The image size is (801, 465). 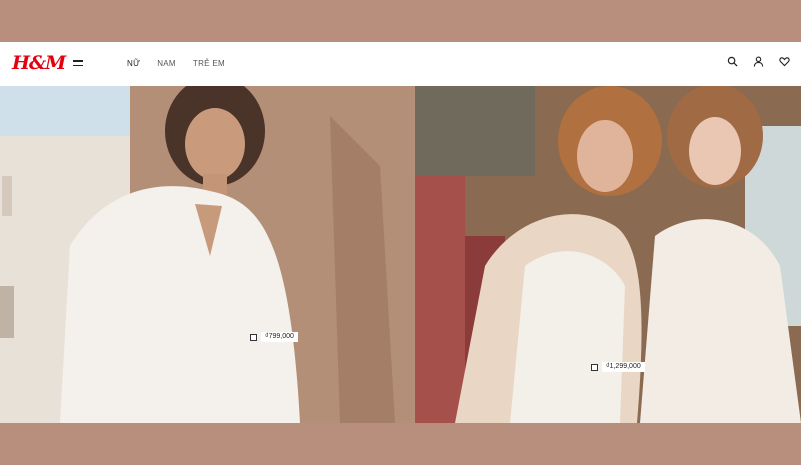 I want to click on menu-icon, so click(x=79, y=64).